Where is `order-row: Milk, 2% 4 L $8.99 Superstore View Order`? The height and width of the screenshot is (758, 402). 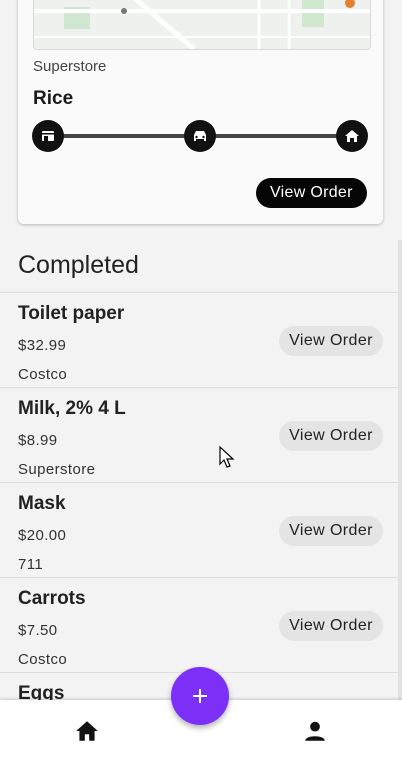
order-row: Milk, 2% 4 L $8.99 Superstore View Order is located at coordinates (201, 434).